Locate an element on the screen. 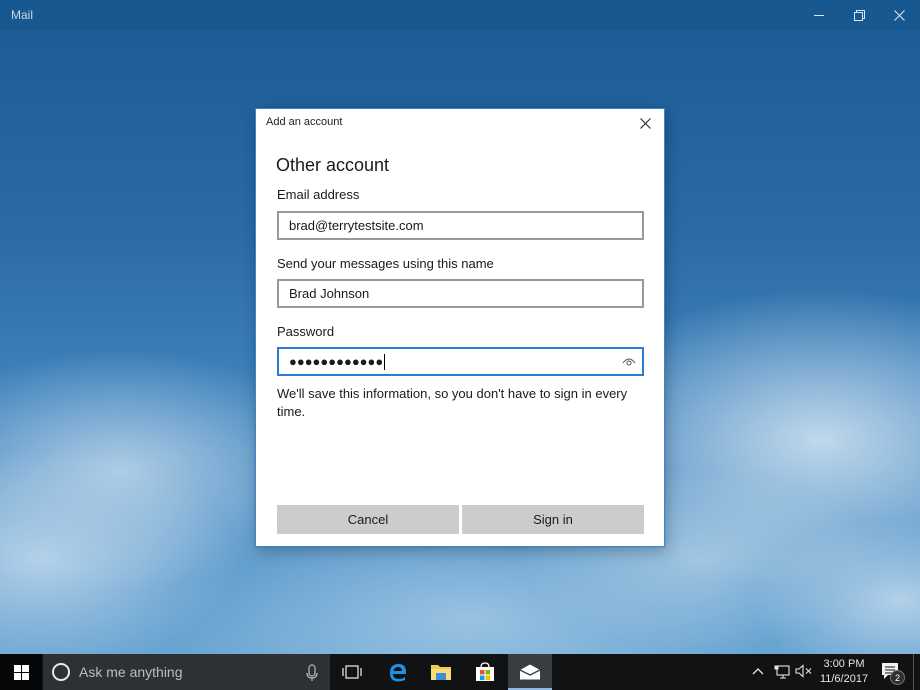 The width and height of the screenshot is (920, 690). folder-icon is located at coordinates (441, 672).